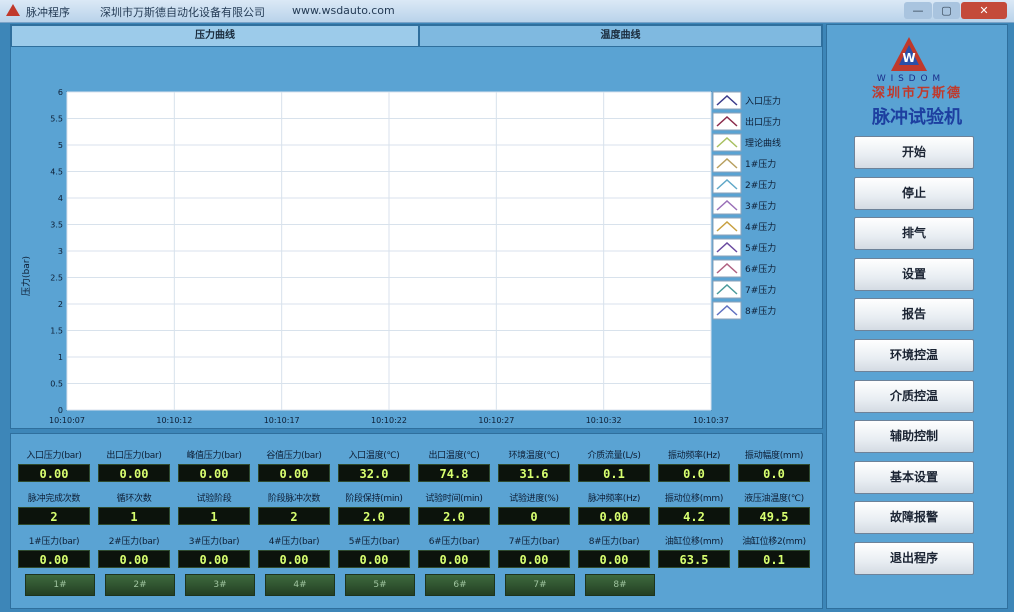  I want to click on reading-label: 油缸位移2(mm), so click(774, 542).